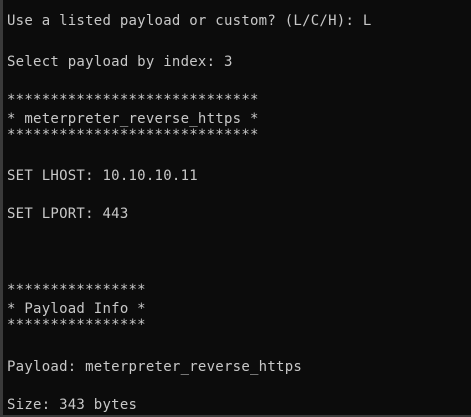 The image size is (471, 417). Describe the element at coordinates (155, 367) in the screenshot. I see `payload-name-line: Payload: meterpreter_reverse_https` at that location.